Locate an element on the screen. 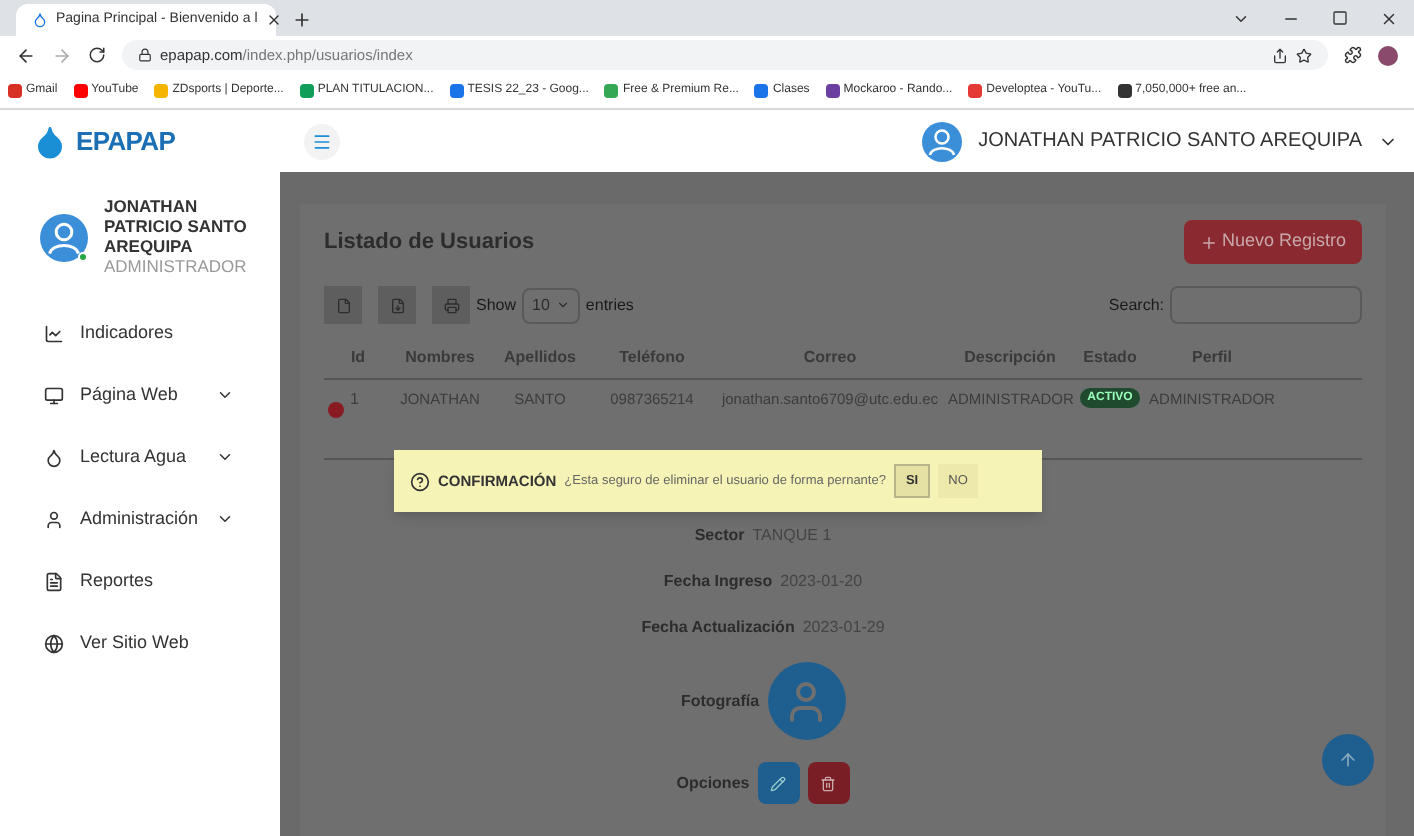 Image resolution: width=1414 pixels, height=836 pixels. star-icon is located at coordinates (1304, 55).